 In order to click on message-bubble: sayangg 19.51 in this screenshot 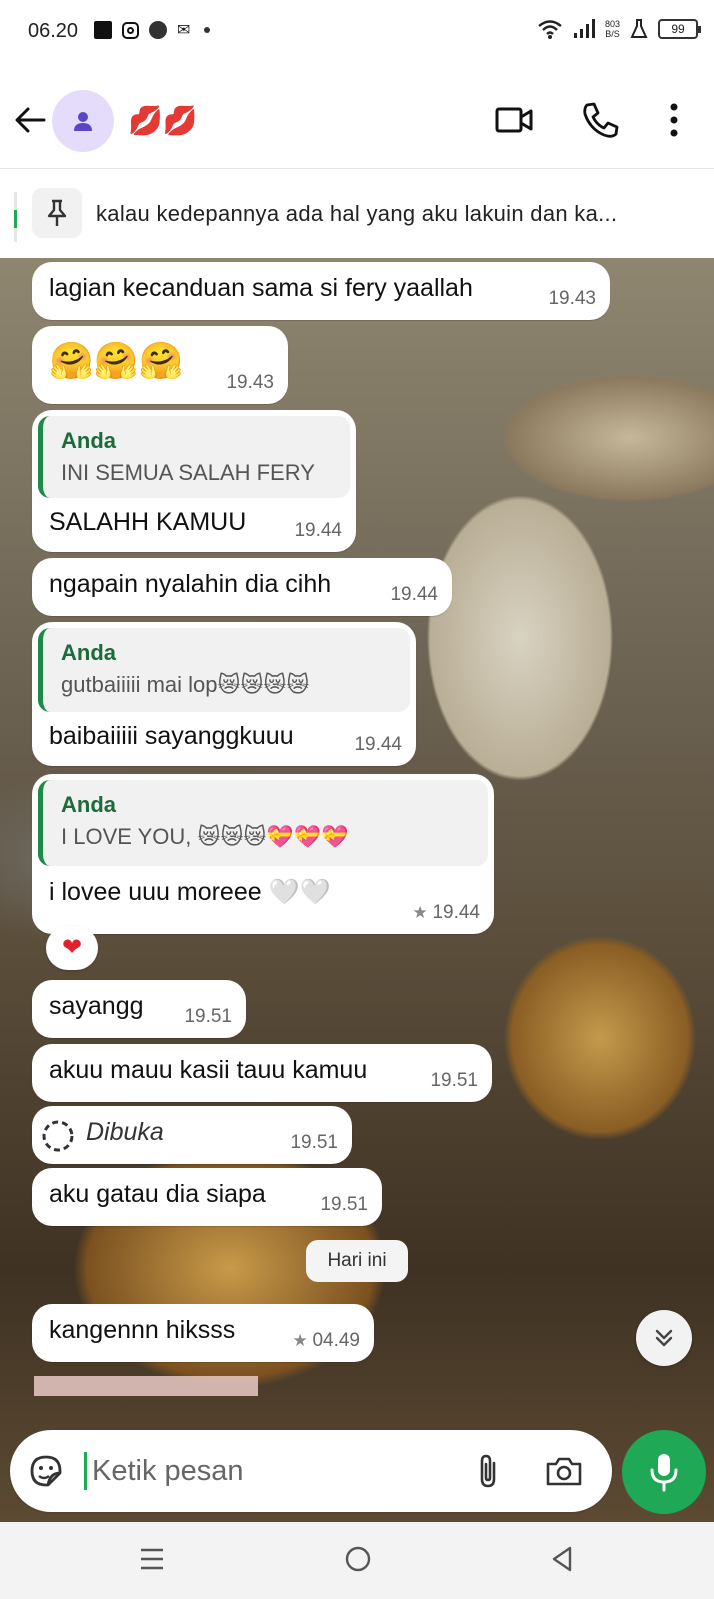, I will do `click(139, 1009)`.